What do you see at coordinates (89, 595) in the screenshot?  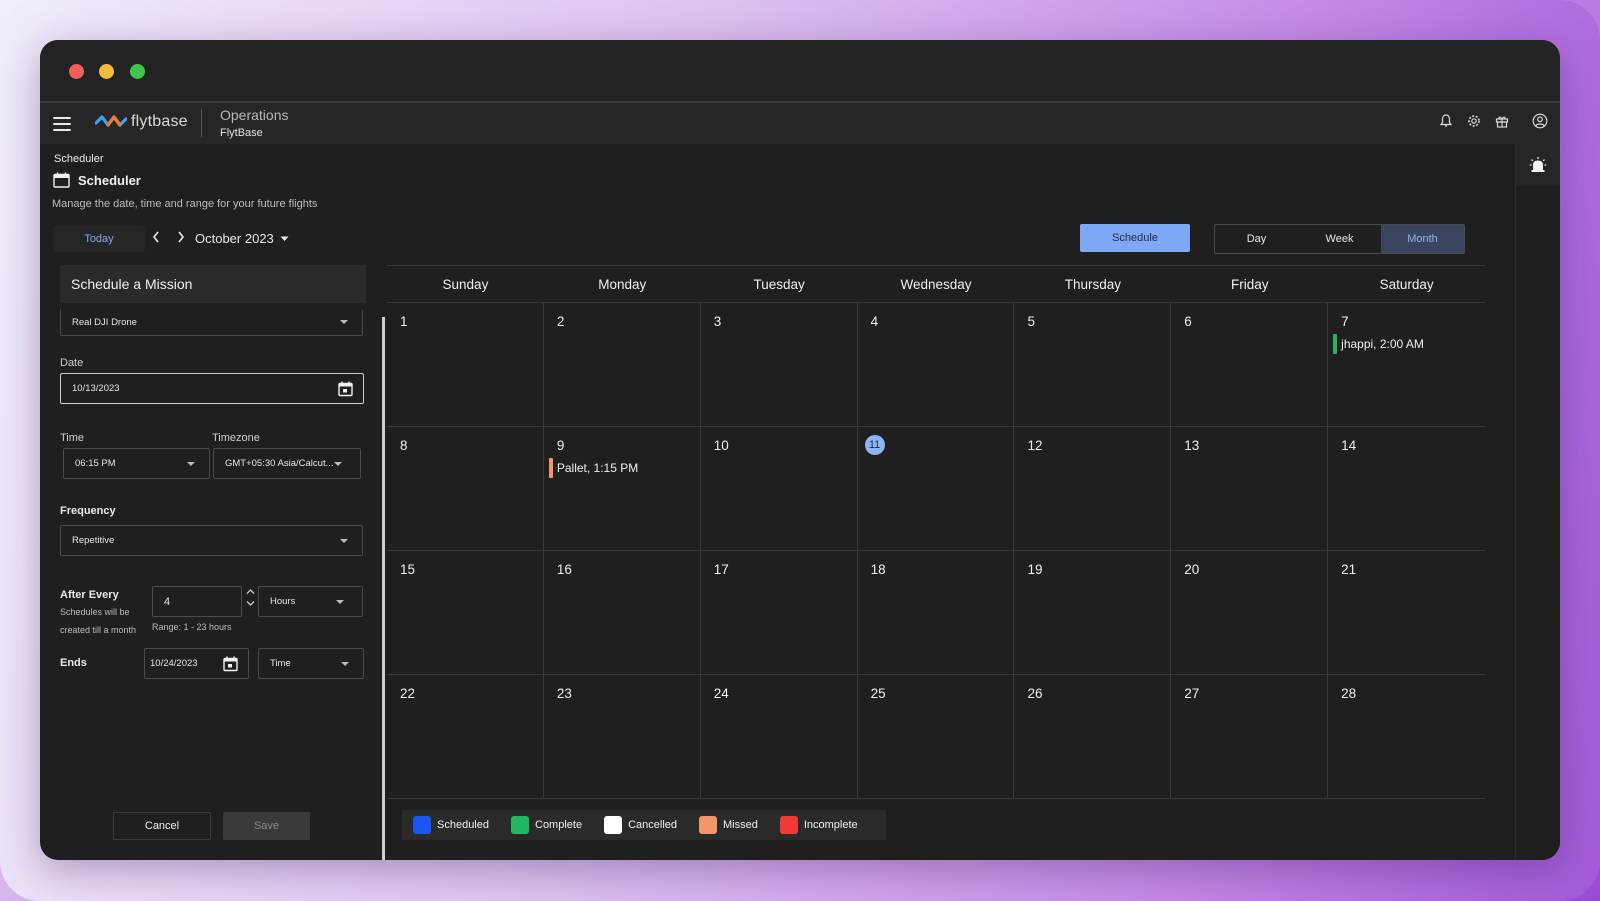 I see `after-every-label: After Every` at bounding box center [89, 595].